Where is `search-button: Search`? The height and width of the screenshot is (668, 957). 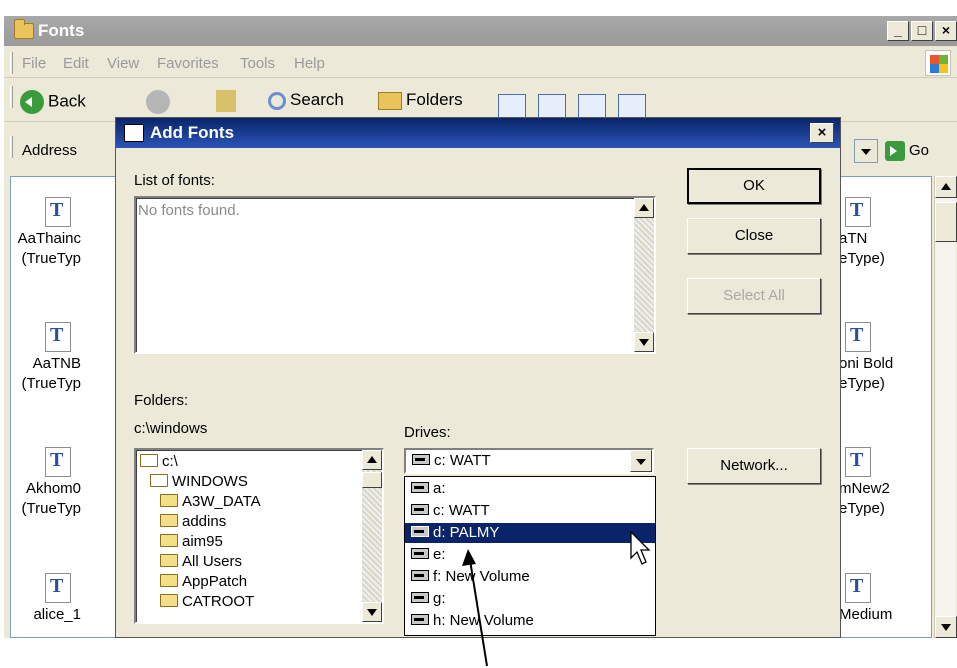
search-button: Search is located at coordinates (306, 100).